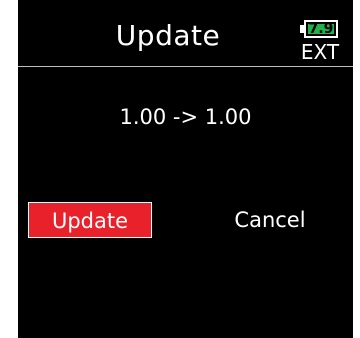 Image resolution: width=360 pixels, height=338 pixels. Describe the element at coordinates (90, 220) in the screenshot. I see `update-button: Update` at that location.